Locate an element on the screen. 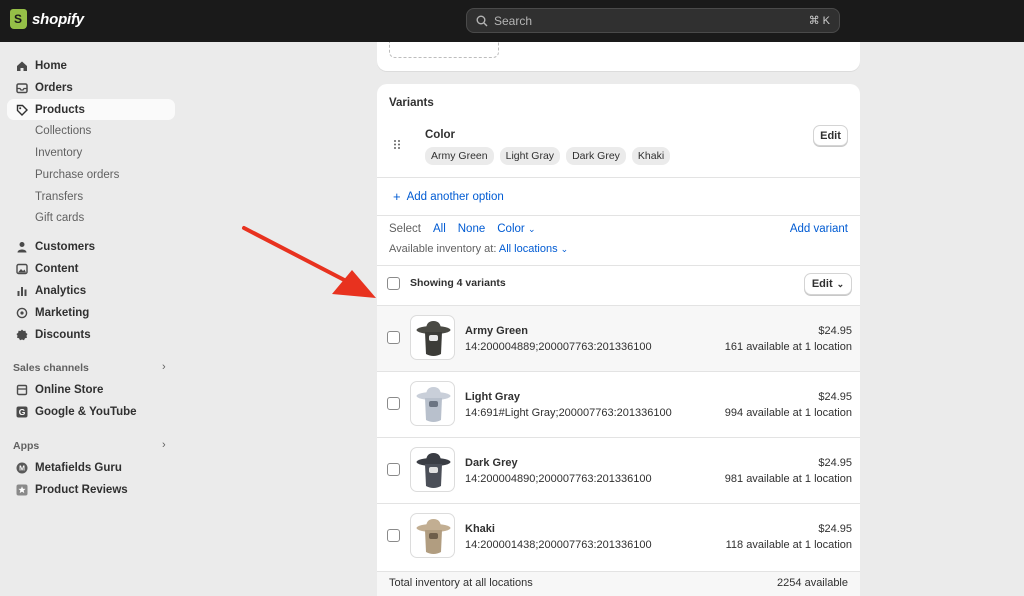 Image resolution: width=1024 pixels, height=596 pixels. select-all-link: All is located at coordinates (439, 229).